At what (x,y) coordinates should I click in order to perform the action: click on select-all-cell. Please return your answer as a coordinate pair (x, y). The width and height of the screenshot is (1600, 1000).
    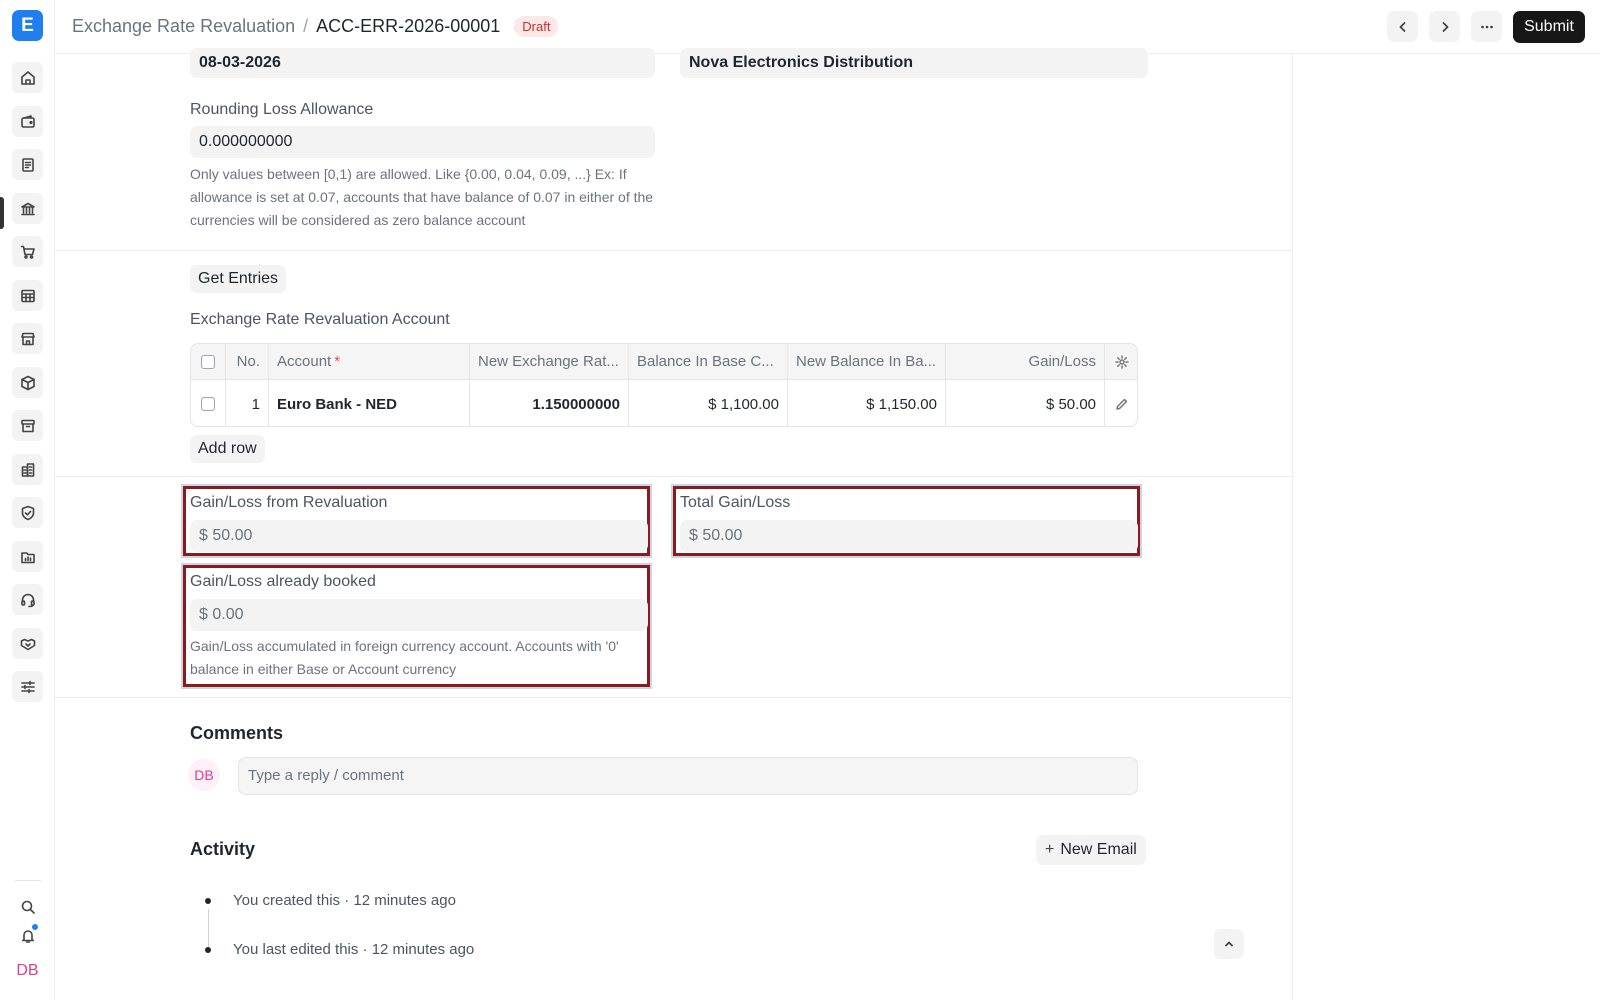
    Looking at the image, I should click on (208, 361).